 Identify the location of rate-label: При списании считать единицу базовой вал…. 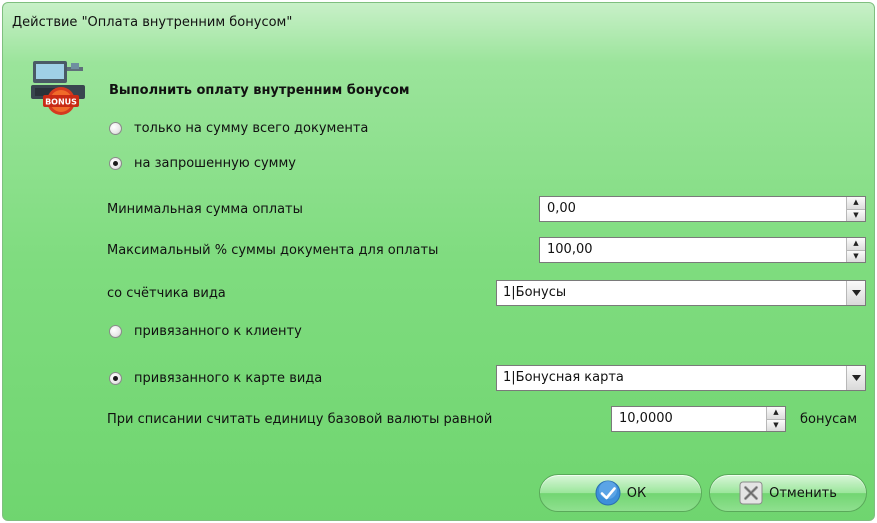
(300, 419).